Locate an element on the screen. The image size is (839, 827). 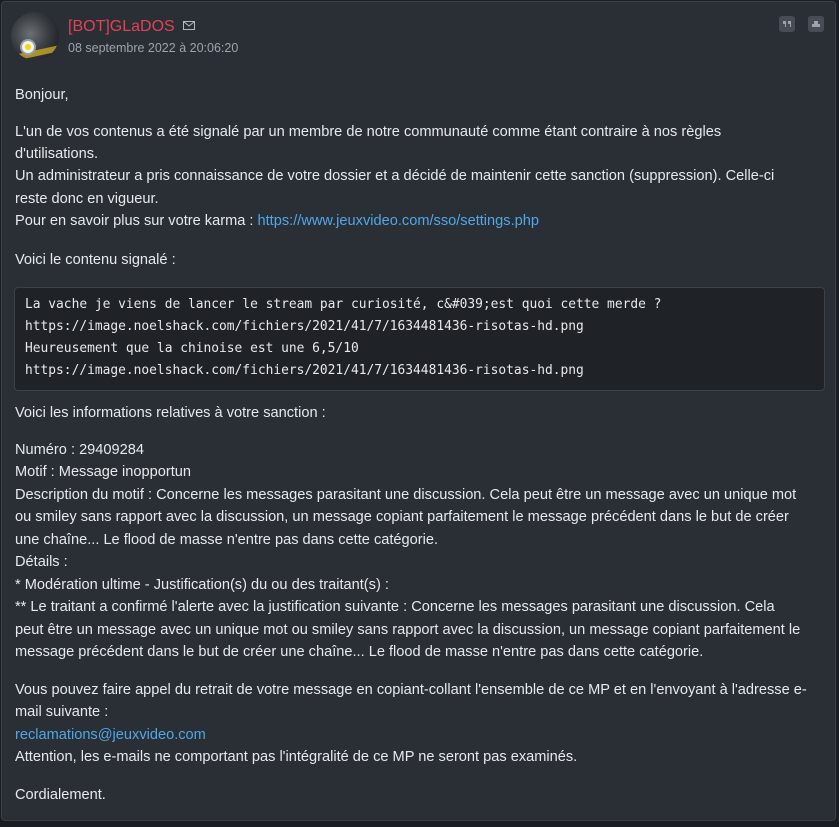
intro-line-4: reste donc en vigueur. is located at coordinates (87, 199).